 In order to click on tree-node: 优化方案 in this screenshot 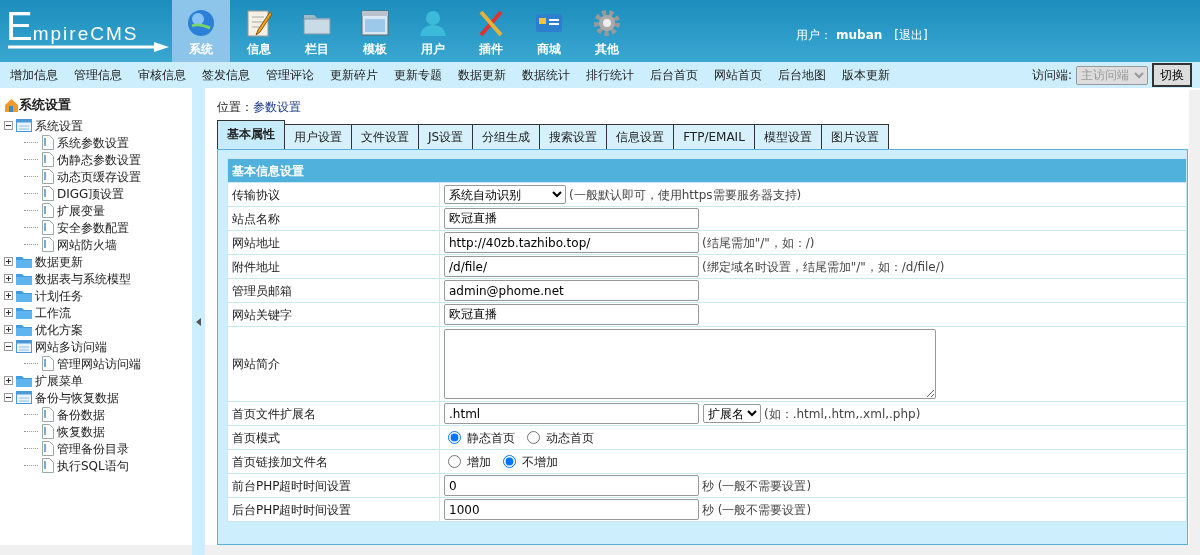, I will do `click(59, 329)`.